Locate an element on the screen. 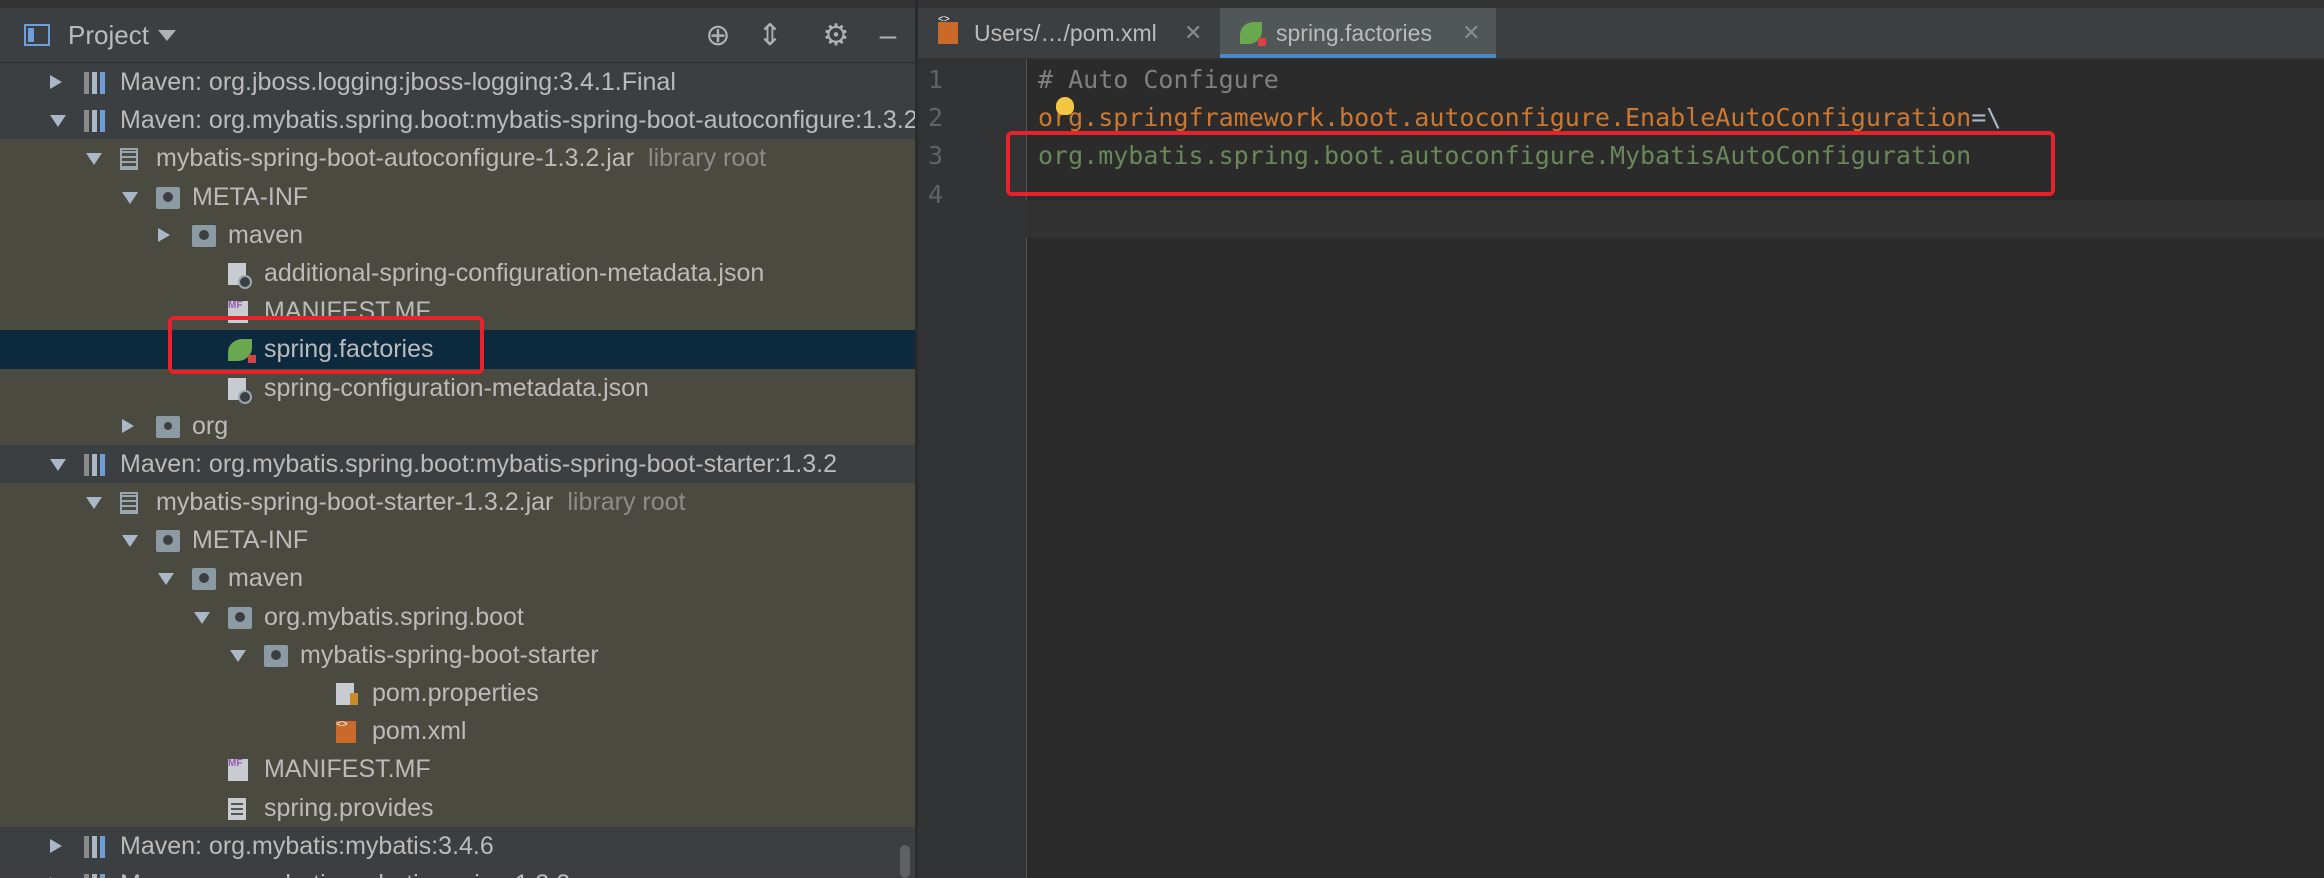 The height and width of the screenshot is (878, 2324). editor-tab: Users/…/pom.xml ✕ is located at coordinates (1068, 29).